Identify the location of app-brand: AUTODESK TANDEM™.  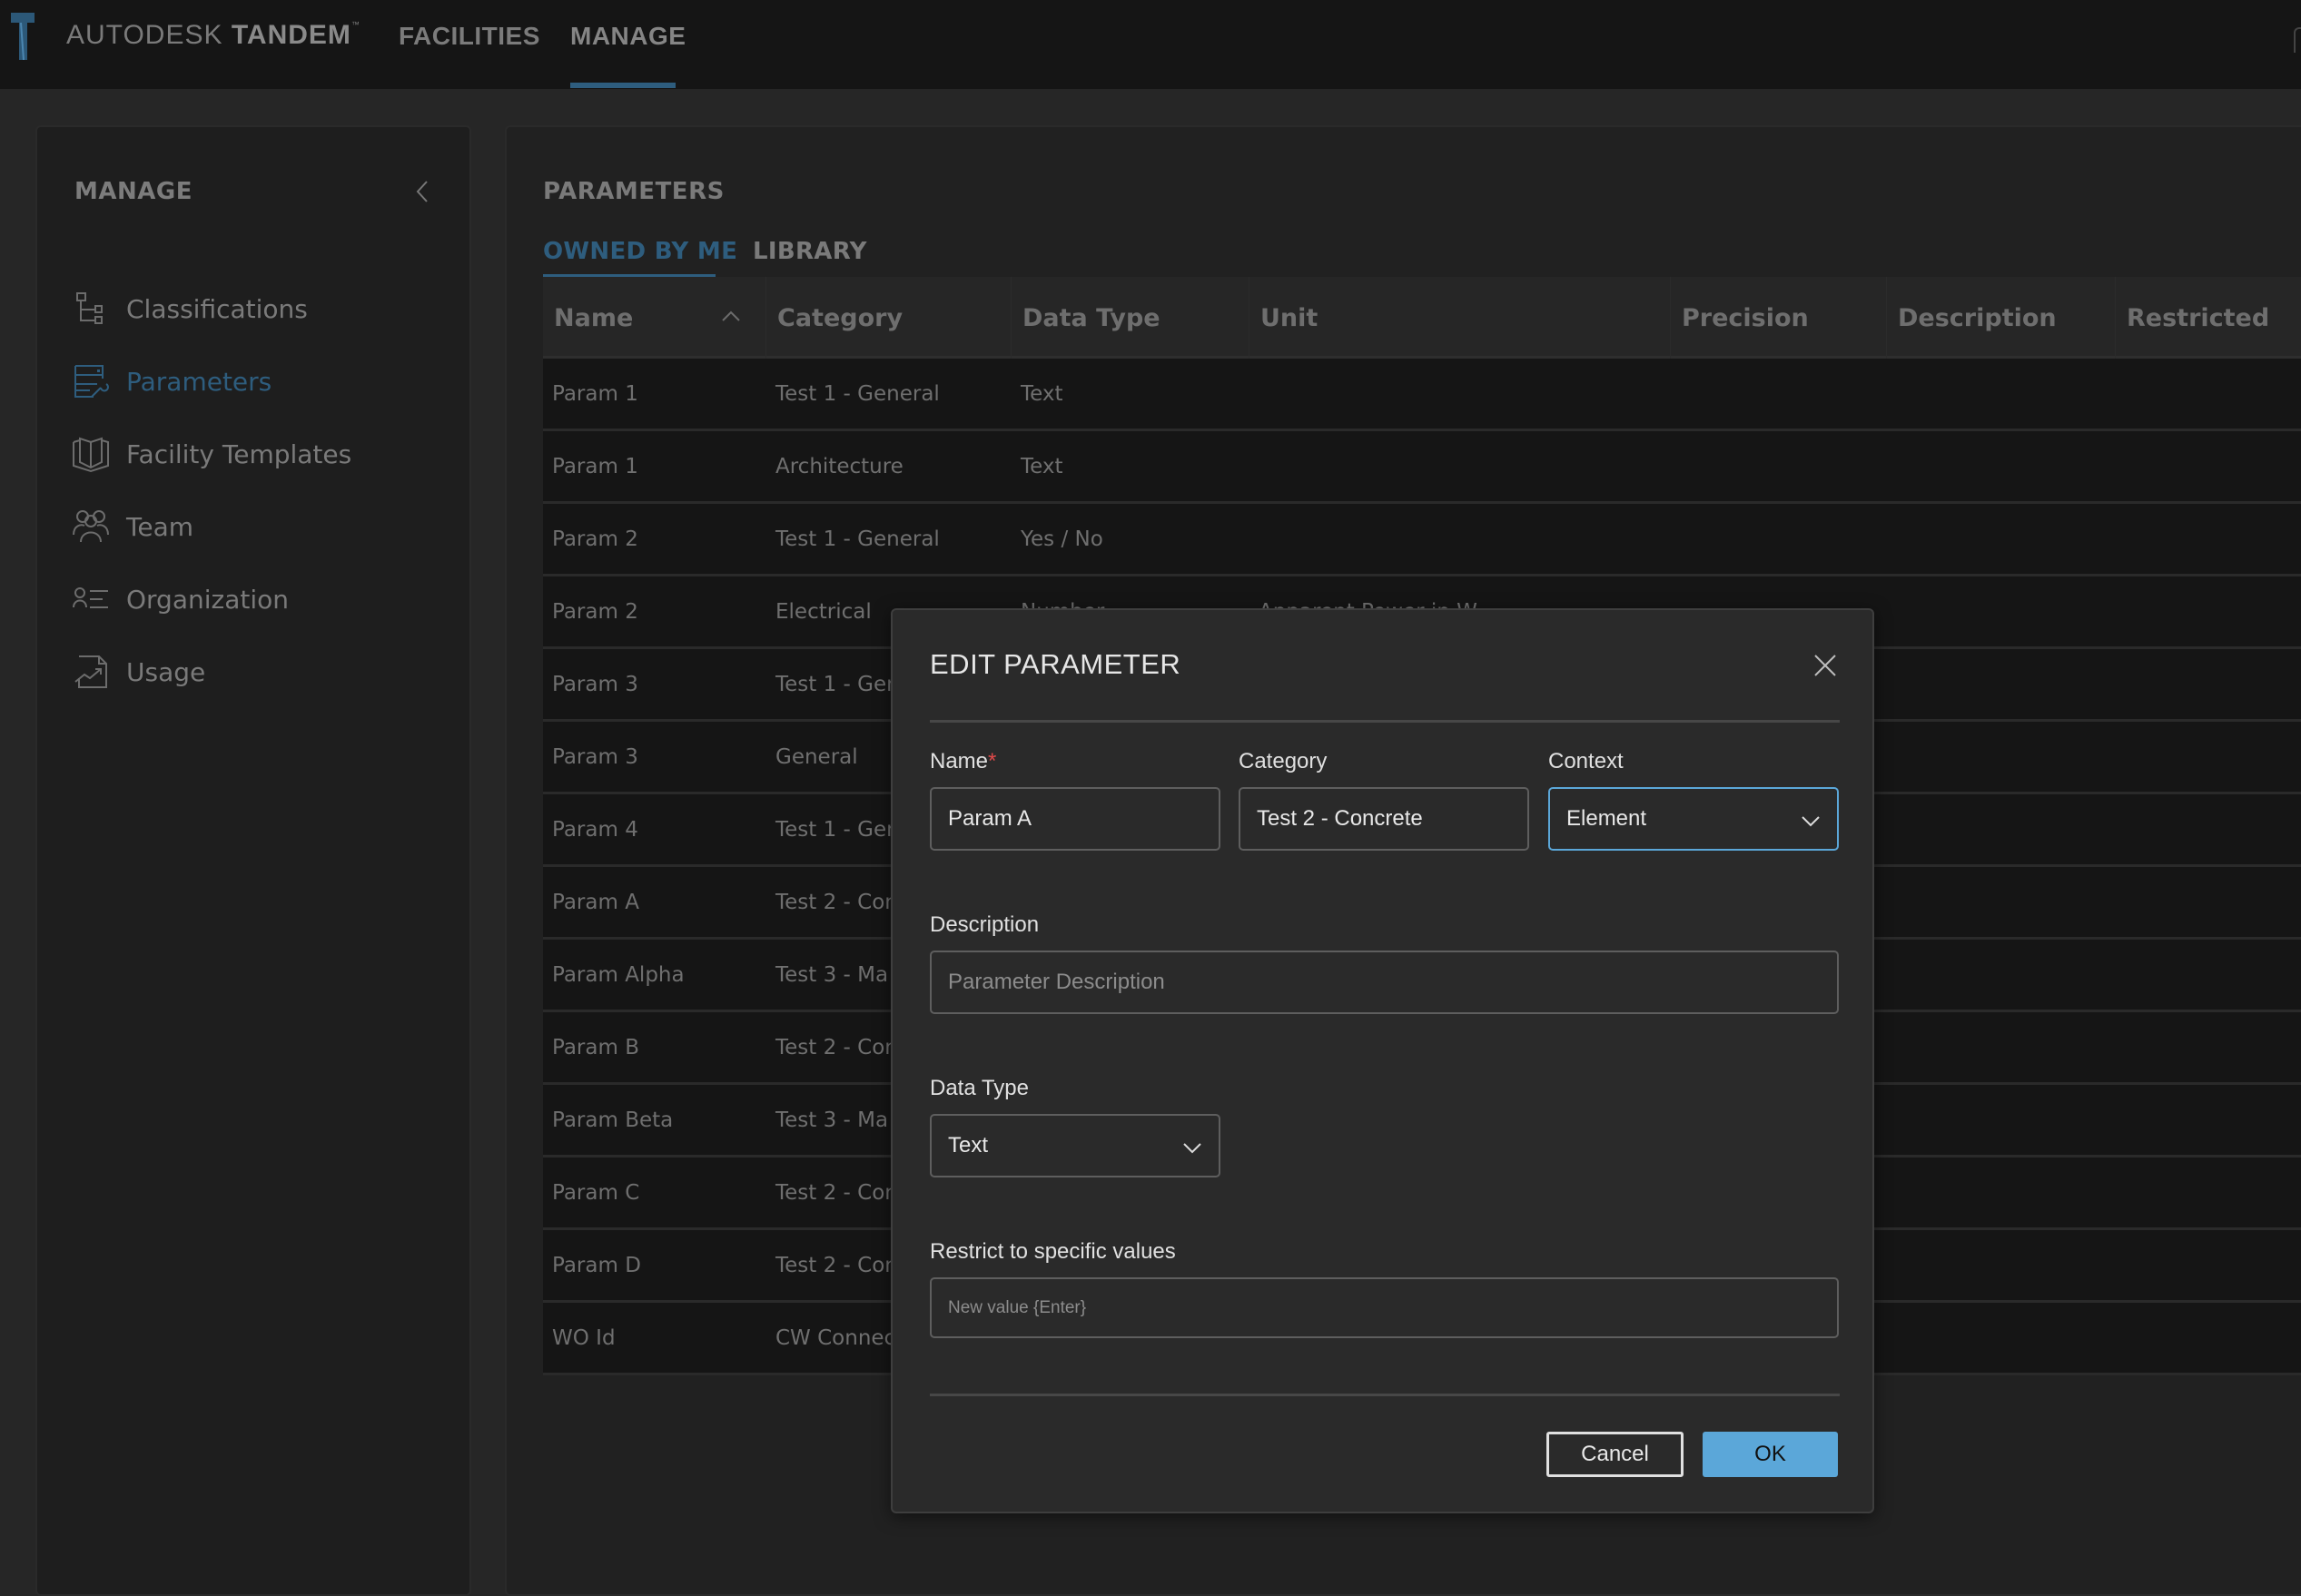
(213, 35).